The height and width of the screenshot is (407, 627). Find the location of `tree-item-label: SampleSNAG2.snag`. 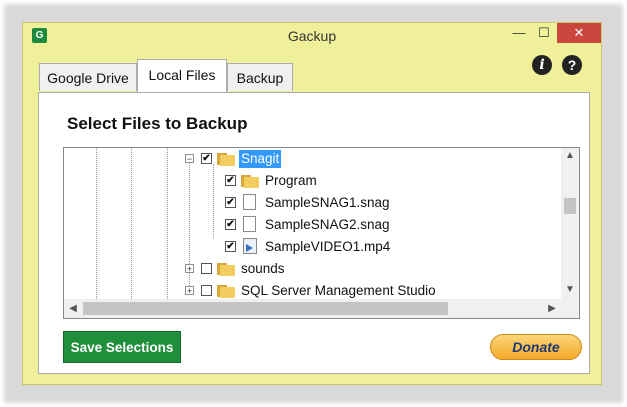

tree-item-label: SampleSNAG2.snag is located at coordinates (327, 224).